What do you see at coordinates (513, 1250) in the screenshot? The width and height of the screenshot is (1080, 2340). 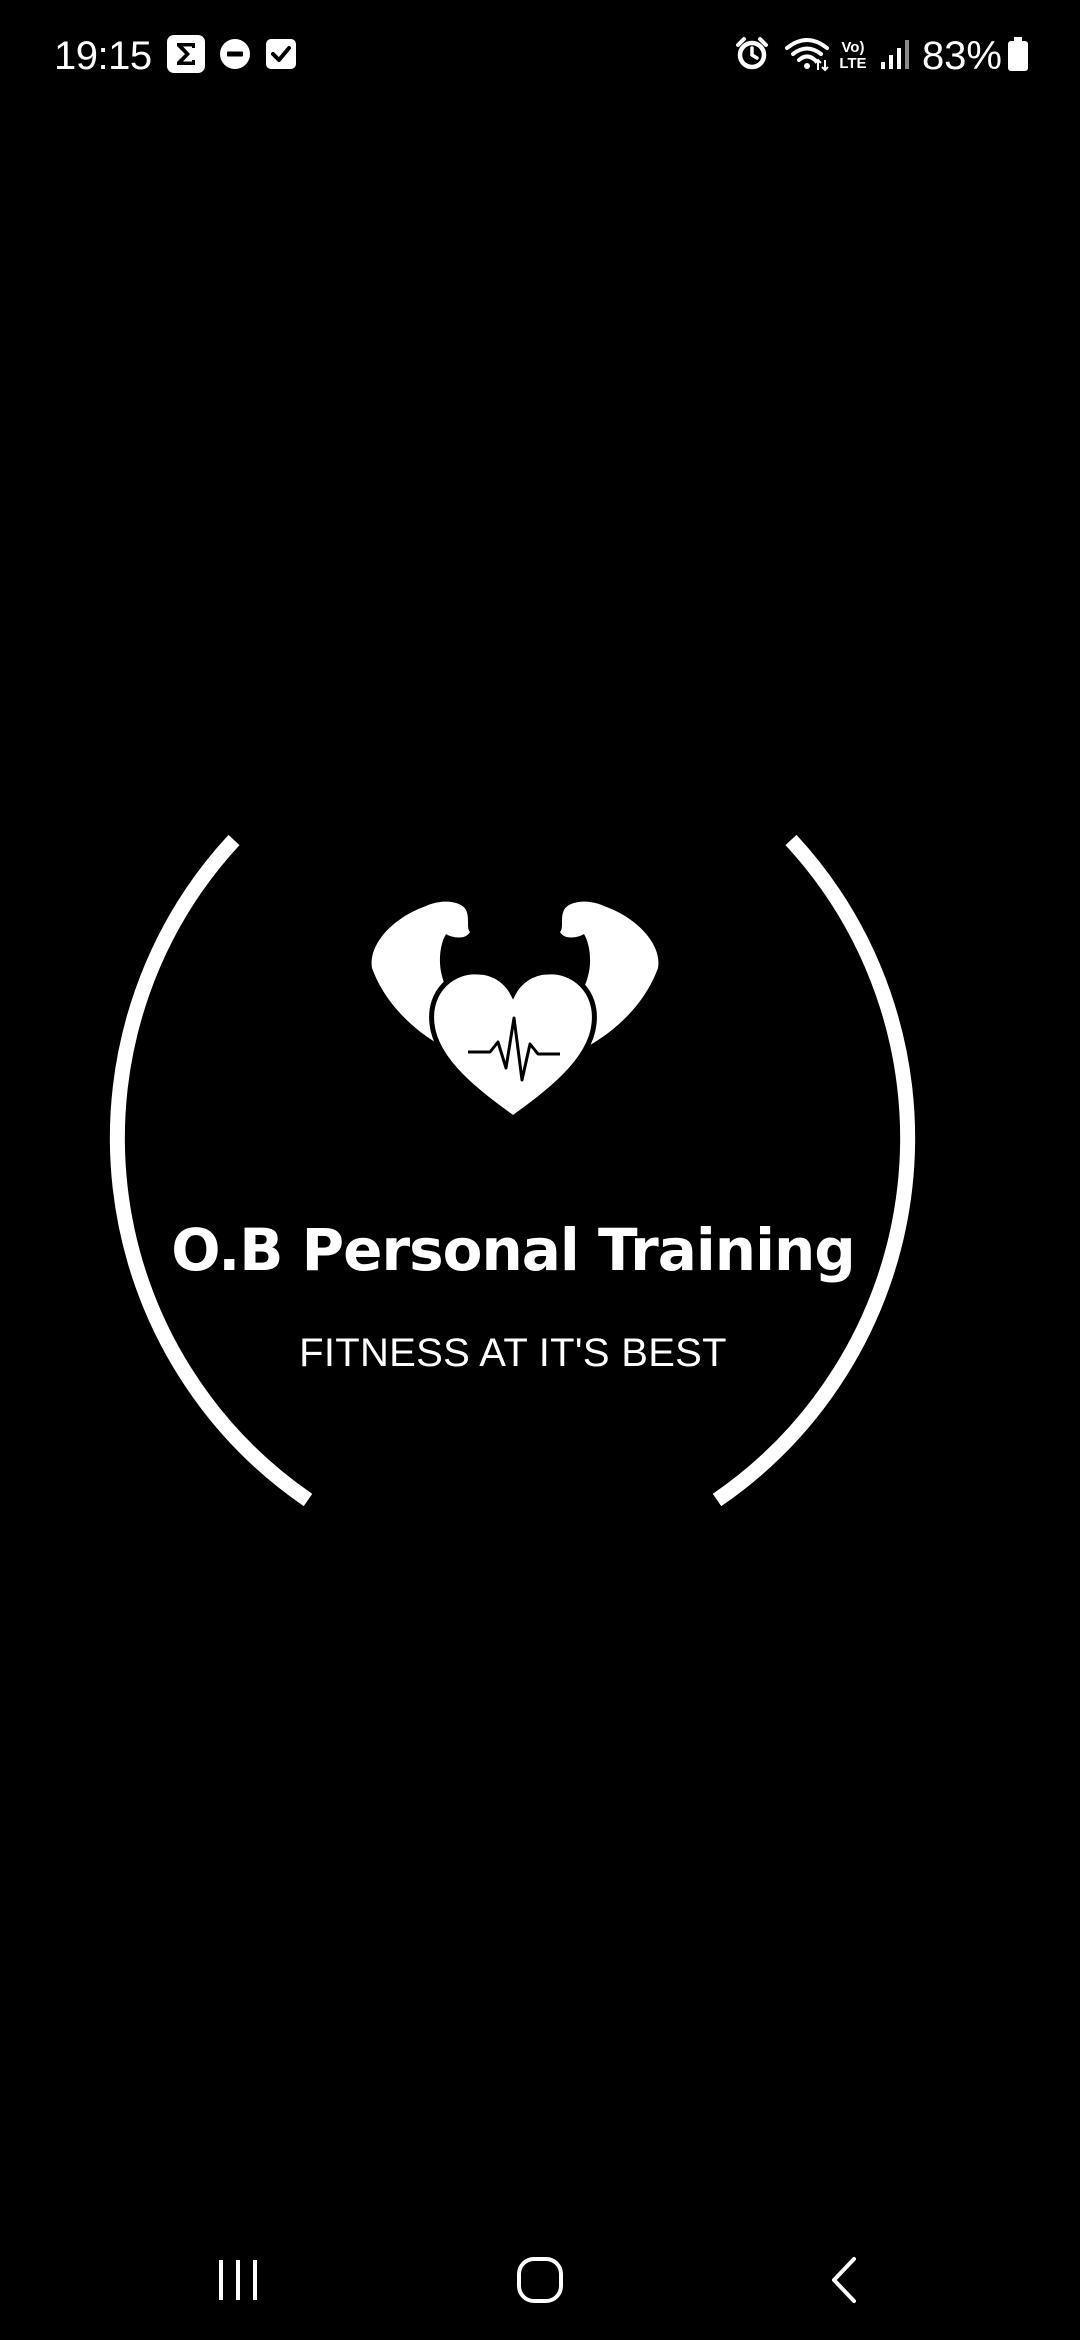 I see `brand-name: O.B Personal Training` at bounding box center [513, 1250].